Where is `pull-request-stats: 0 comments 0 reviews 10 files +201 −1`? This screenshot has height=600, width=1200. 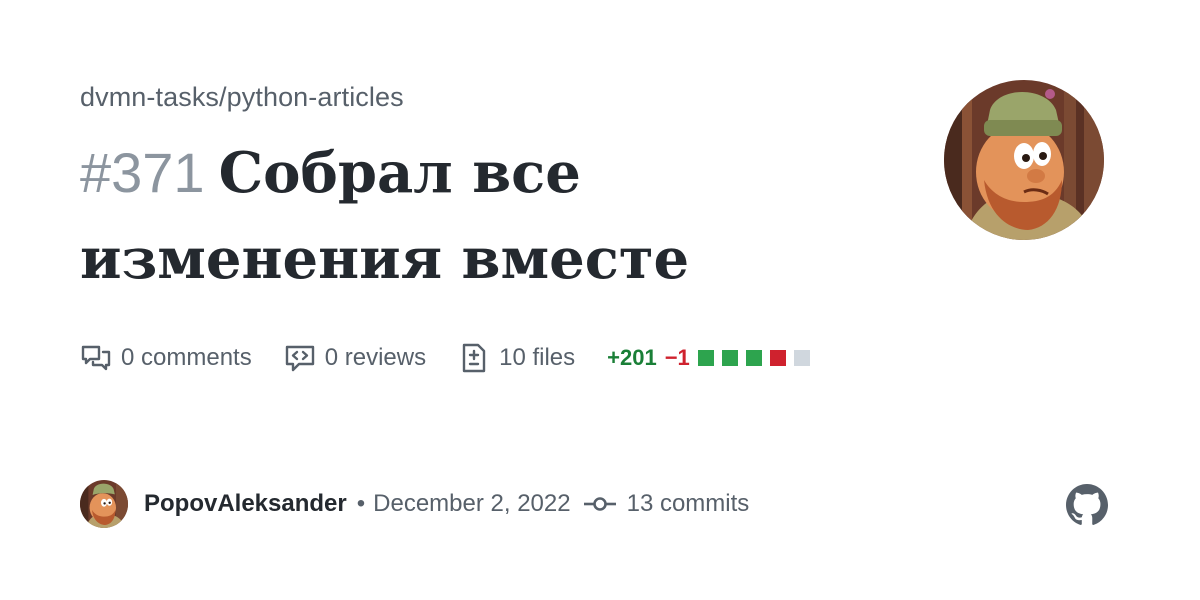
pull-request-stats: 0 comments 0 reviews 10 files +201 −1 is located at coordinates (449, 358).